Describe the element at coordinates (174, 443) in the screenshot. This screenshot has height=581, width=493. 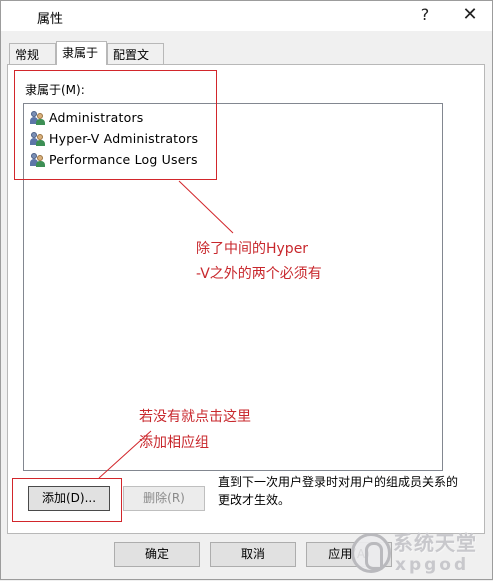
I see `annotation-text: 添加相应组` at that location.